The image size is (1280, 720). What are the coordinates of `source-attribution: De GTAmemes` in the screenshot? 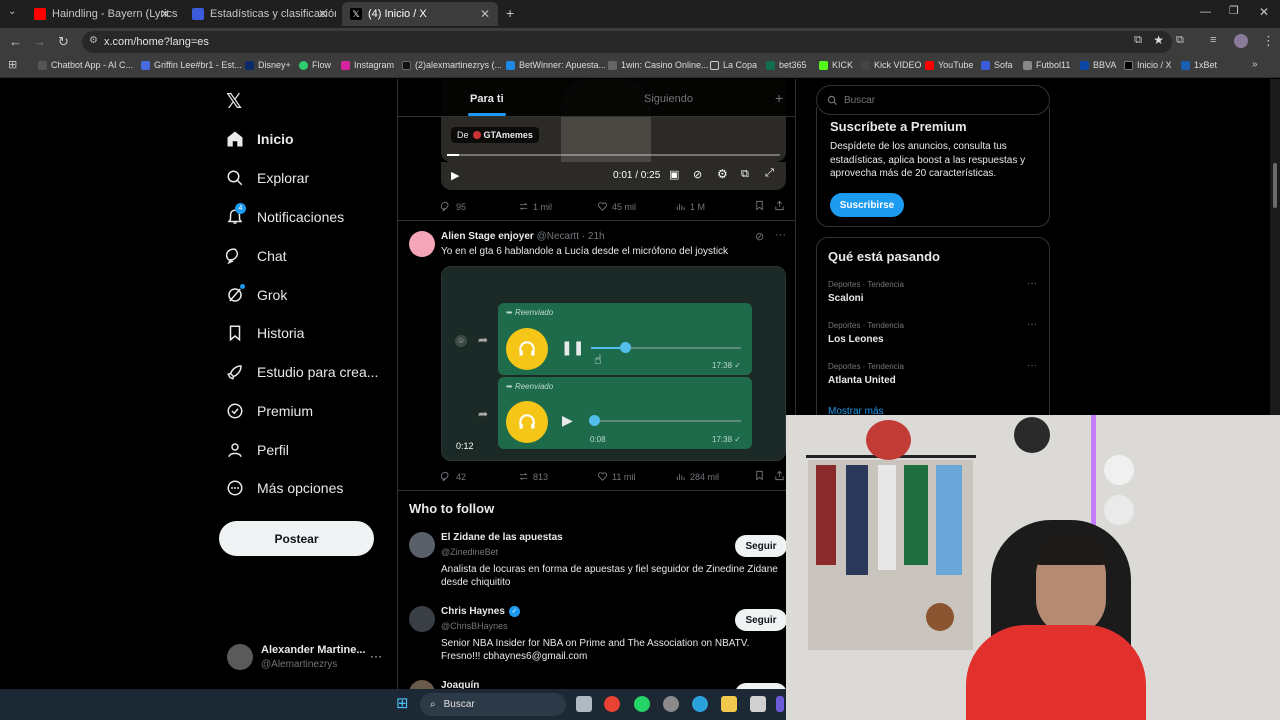 It's located at (495, 135).